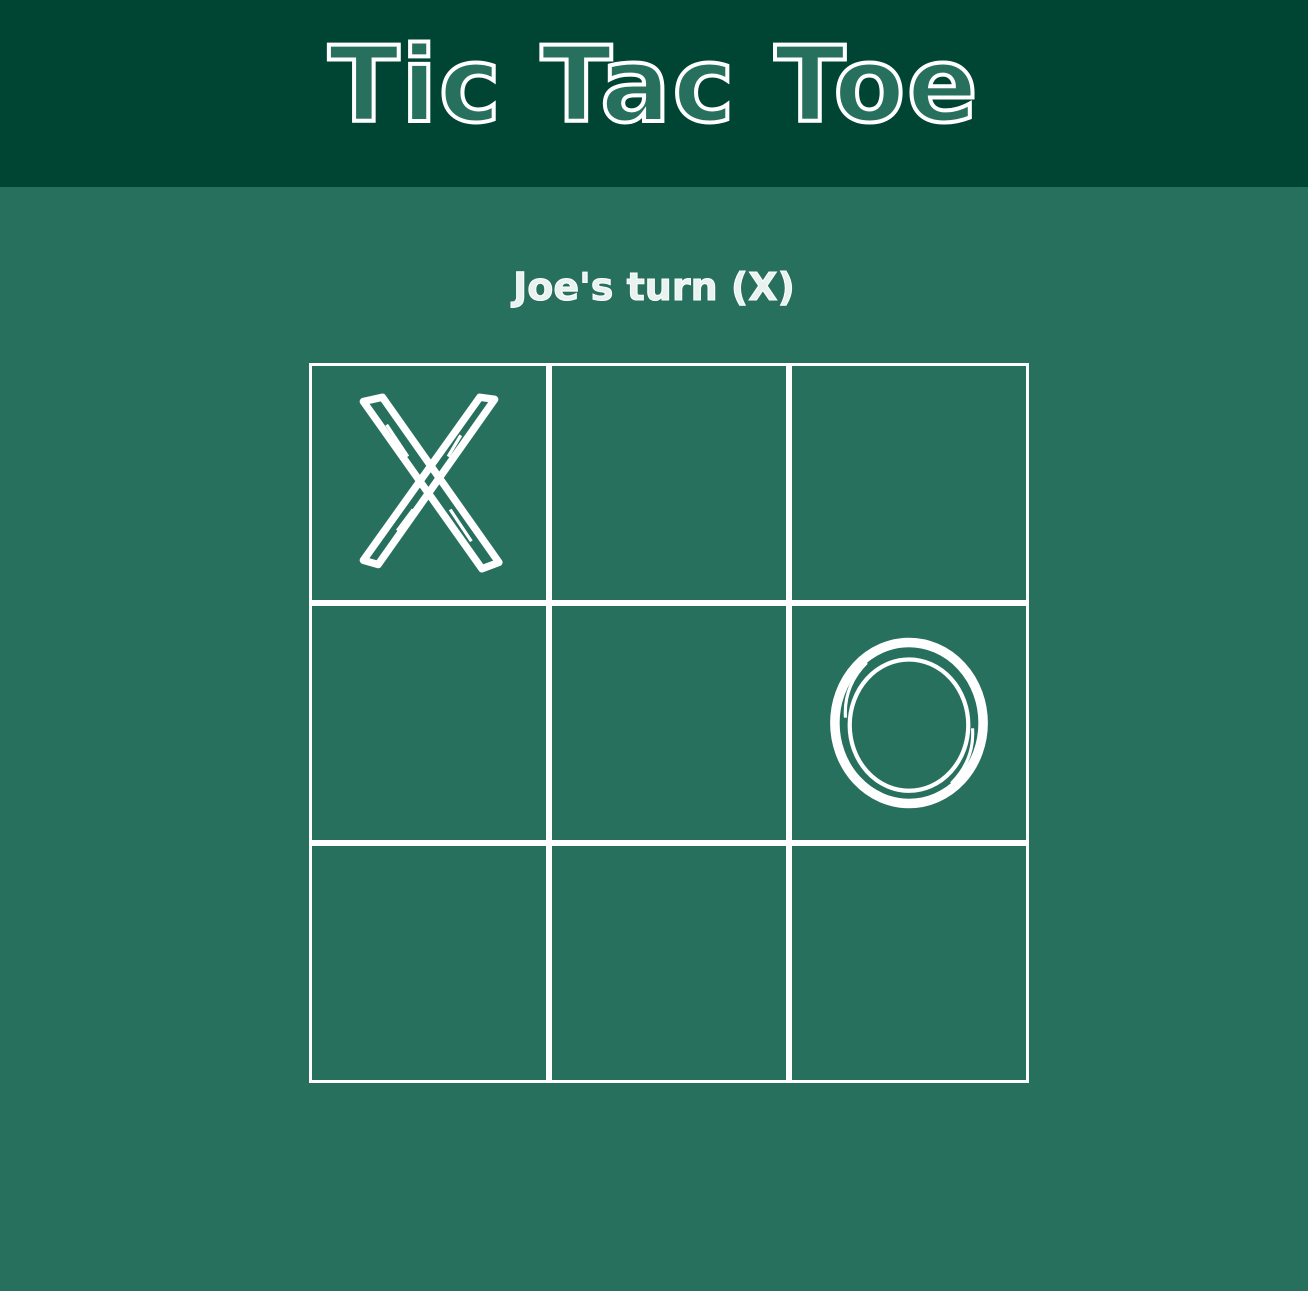  What do you see at coordinates (653, 85) in the screenshot?
I see `page-title: Tic Tac Toe` at bounding box center [653, 85].